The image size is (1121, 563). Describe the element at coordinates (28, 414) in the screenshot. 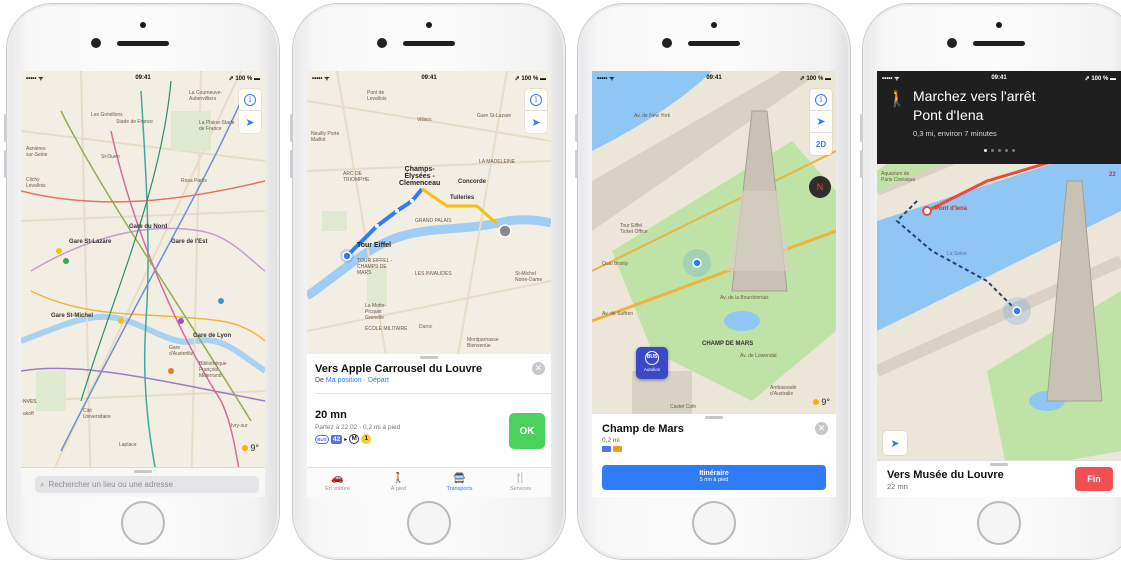

I see `map-label: akoff` at that location.